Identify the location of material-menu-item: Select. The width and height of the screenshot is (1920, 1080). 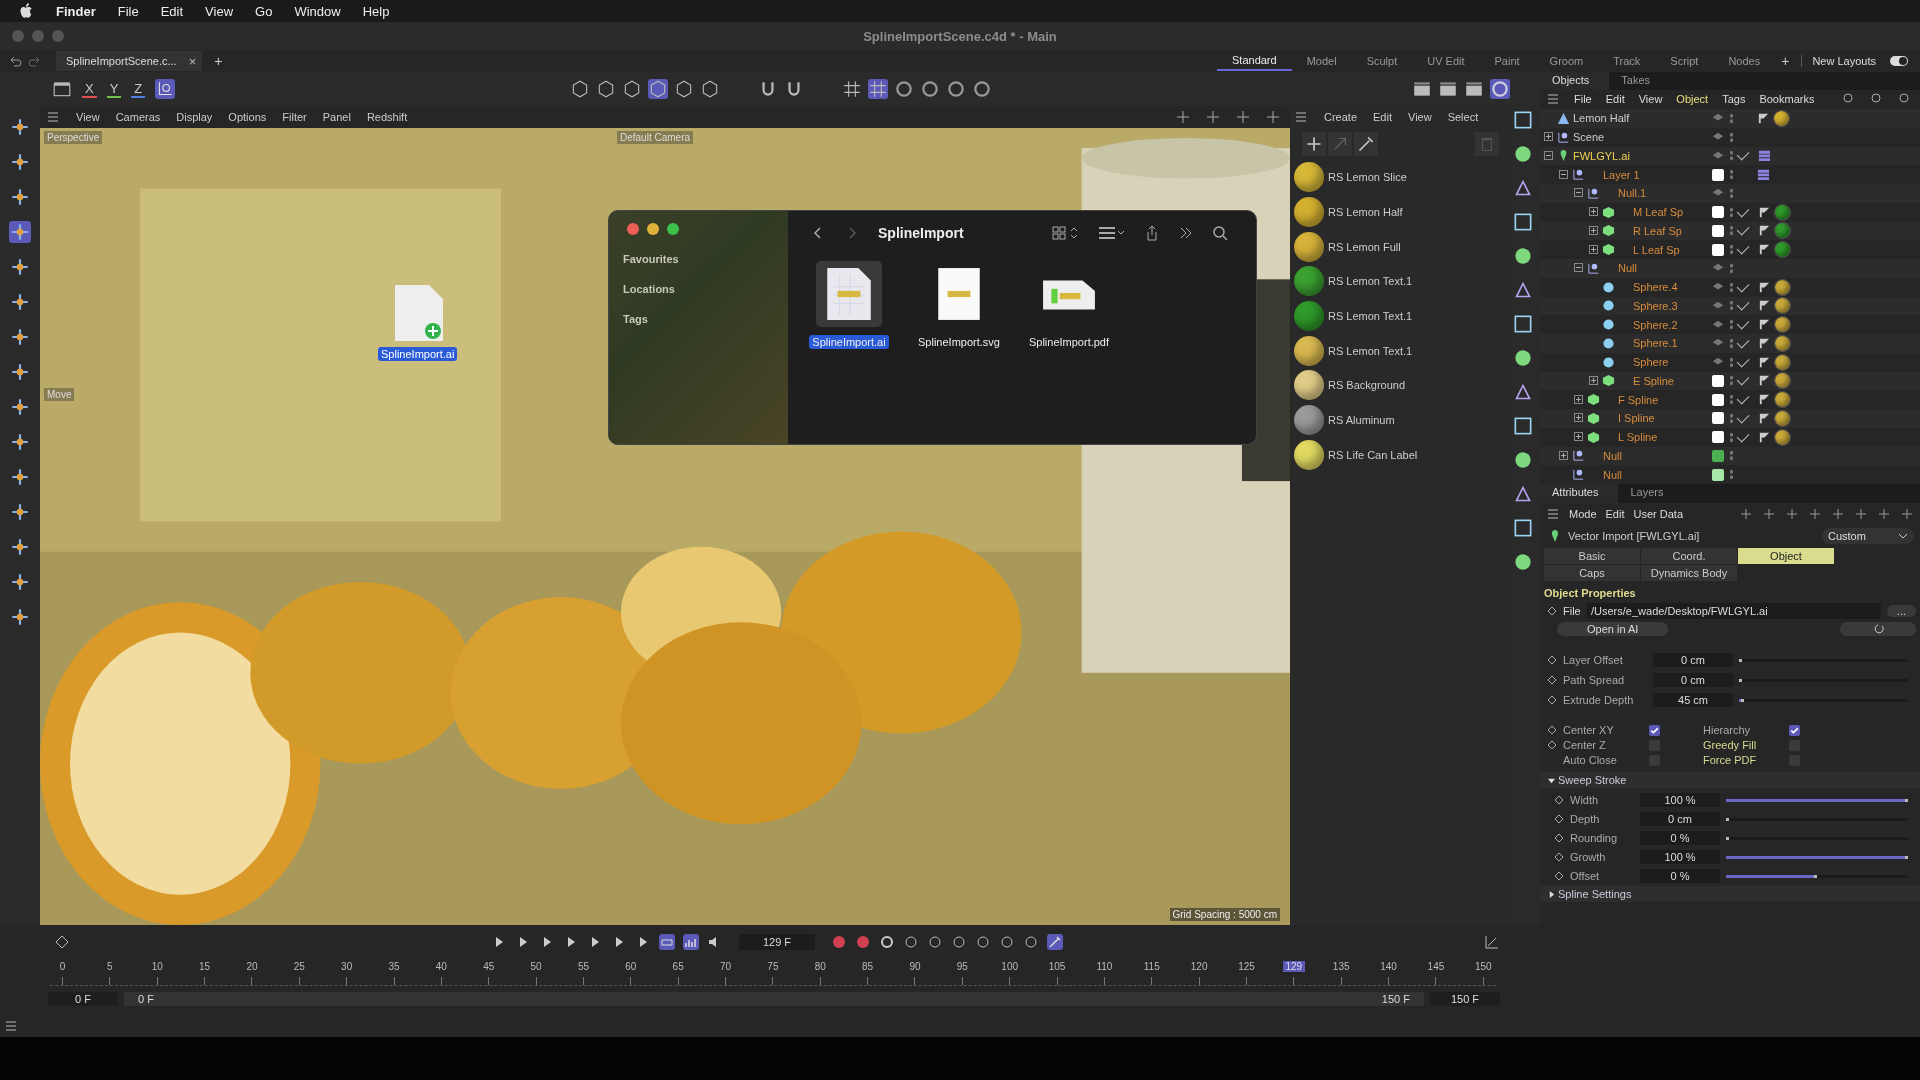
(1463, 117).